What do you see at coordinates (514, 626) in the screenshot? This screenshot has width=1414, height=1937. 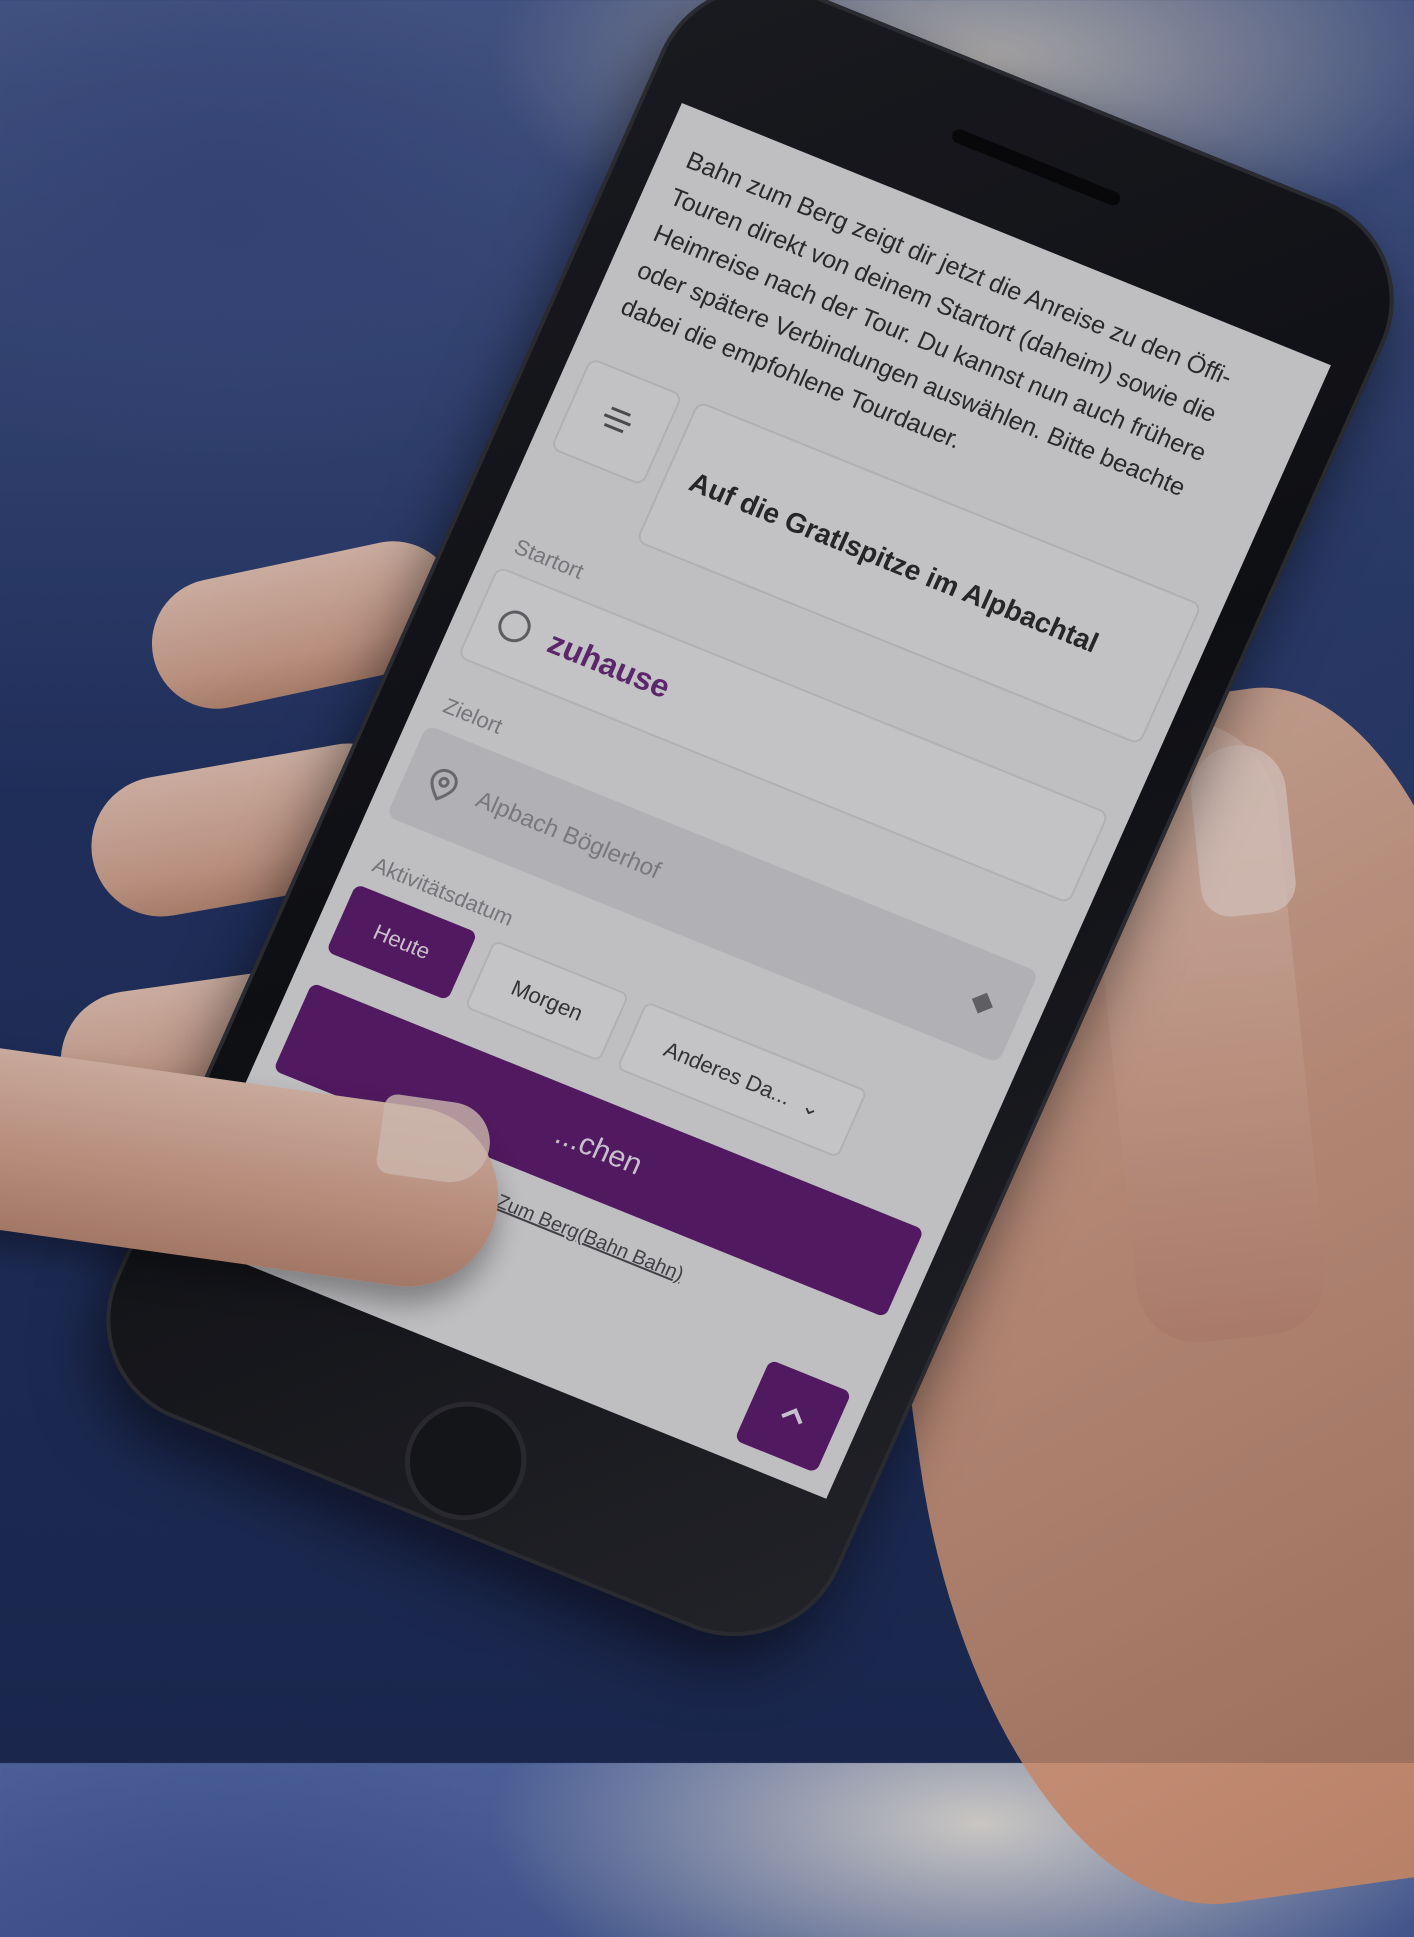 I see `radio-icon` at bounding box center [514, 626].